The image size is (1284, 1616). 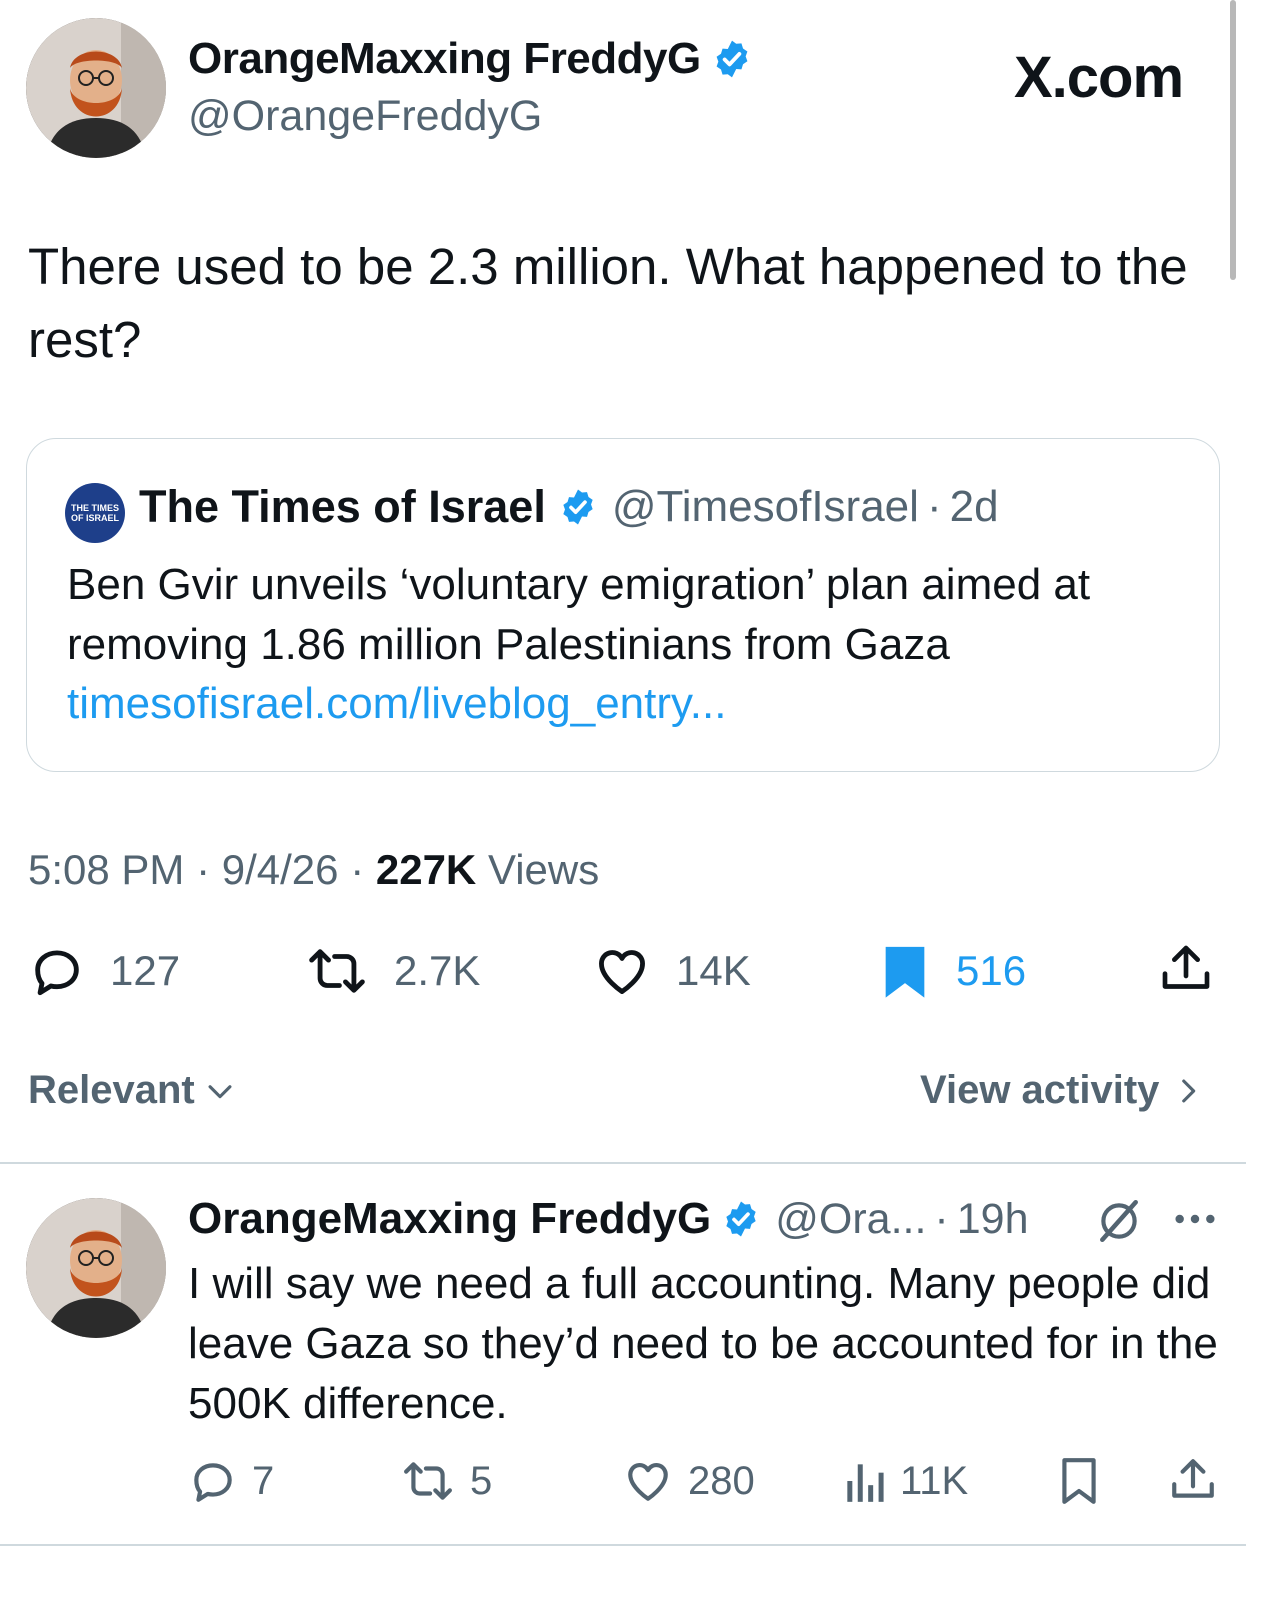 I want to click on views-label: Views, so click(x=543, y=869).